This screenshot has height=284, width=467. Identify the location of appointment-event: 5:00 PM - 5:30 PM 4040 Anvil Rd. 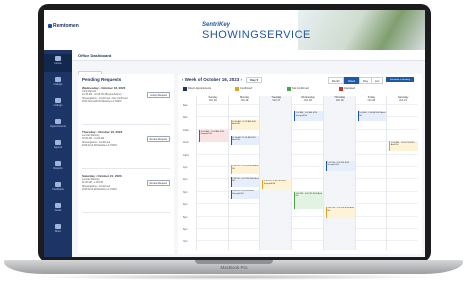
(340, 212).